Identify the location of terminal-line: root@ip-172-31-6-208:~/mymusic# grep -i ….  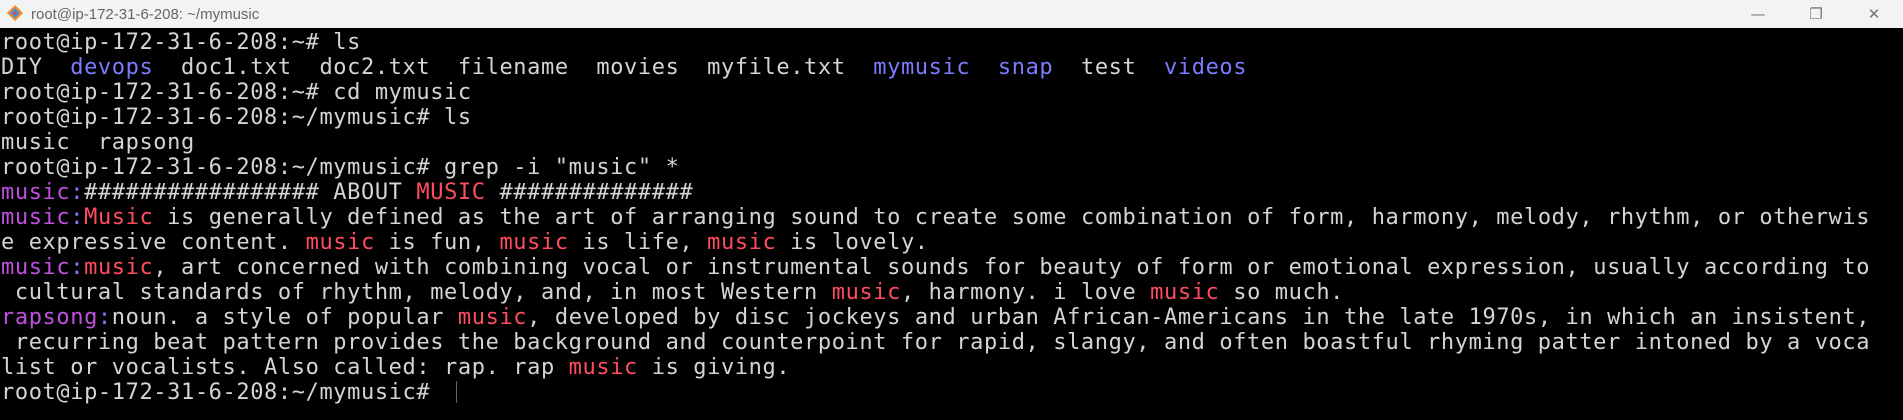
(951, 167).